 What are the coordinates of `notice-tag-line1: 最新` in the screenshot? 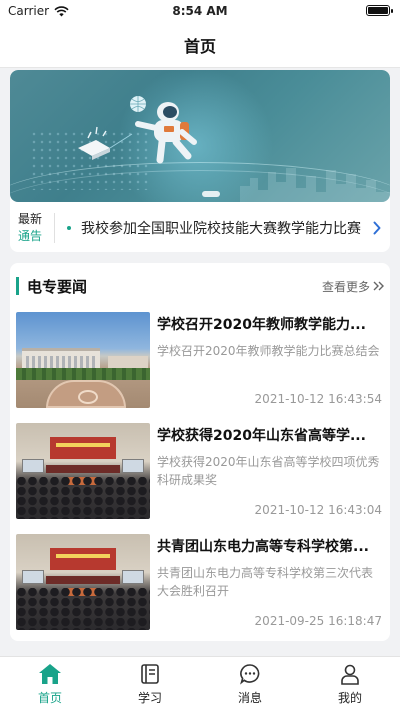 It's located at (30, 219).